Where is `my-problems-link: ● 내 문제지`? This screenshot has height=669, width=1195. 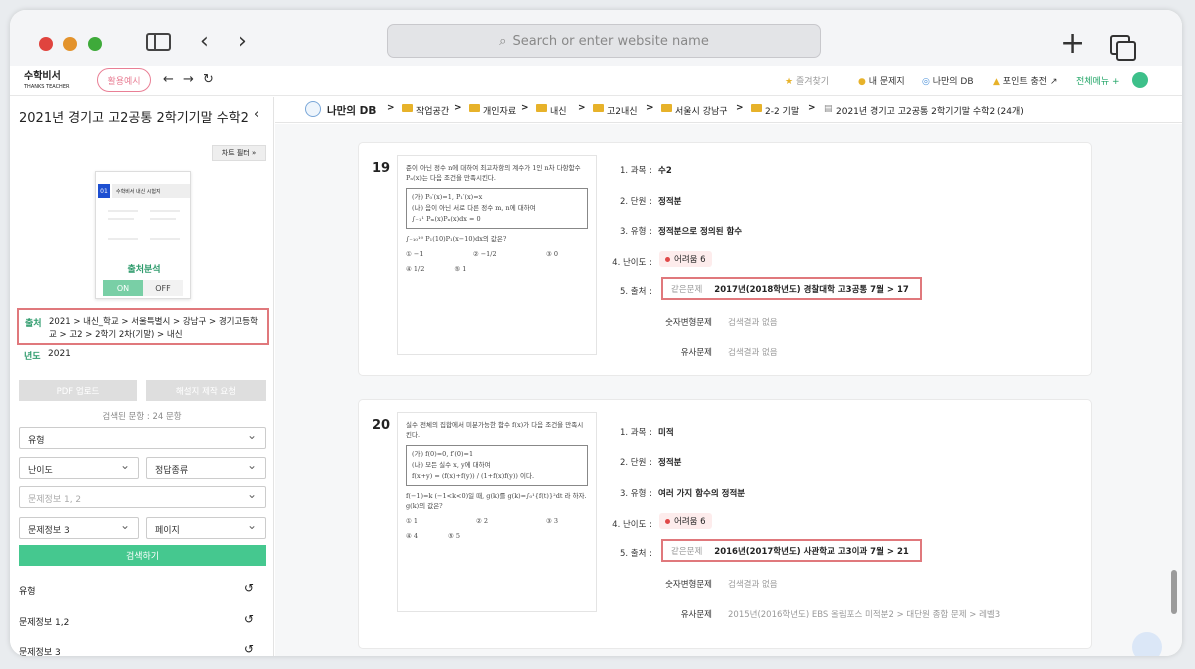
my-problems-link: ● 내 문제지 is located at coordinates (881, 80).